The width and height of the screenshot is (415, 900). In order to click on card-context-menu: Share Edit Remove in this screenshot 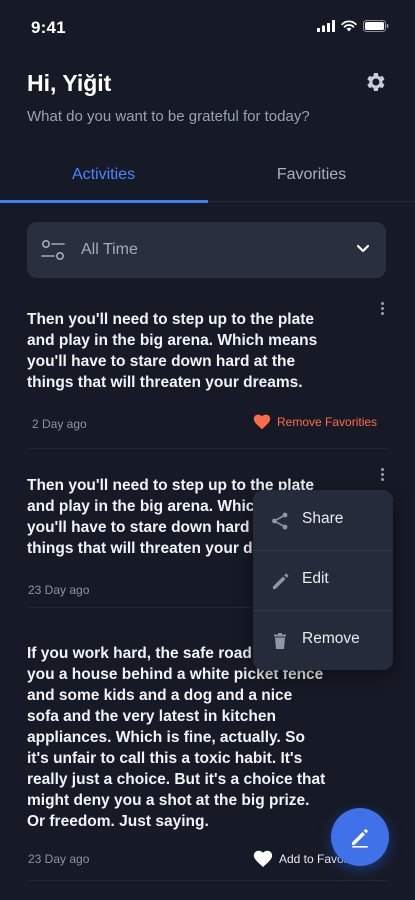, I will do `click(323, 580)`.